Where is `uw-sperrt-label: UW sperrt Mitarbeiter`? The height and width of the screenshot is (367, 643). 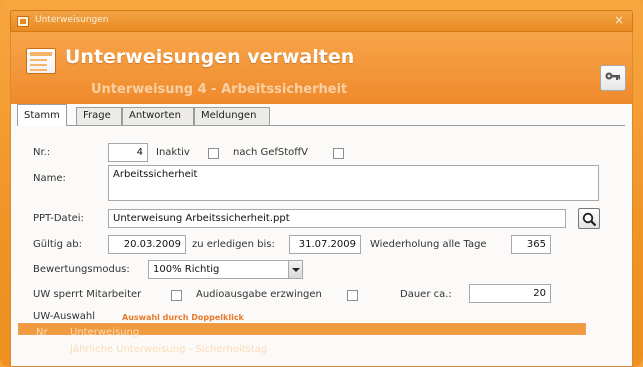
uw-sperrt-label: UW sperrt Mitarbeiter is located at coordinates (87, 294).